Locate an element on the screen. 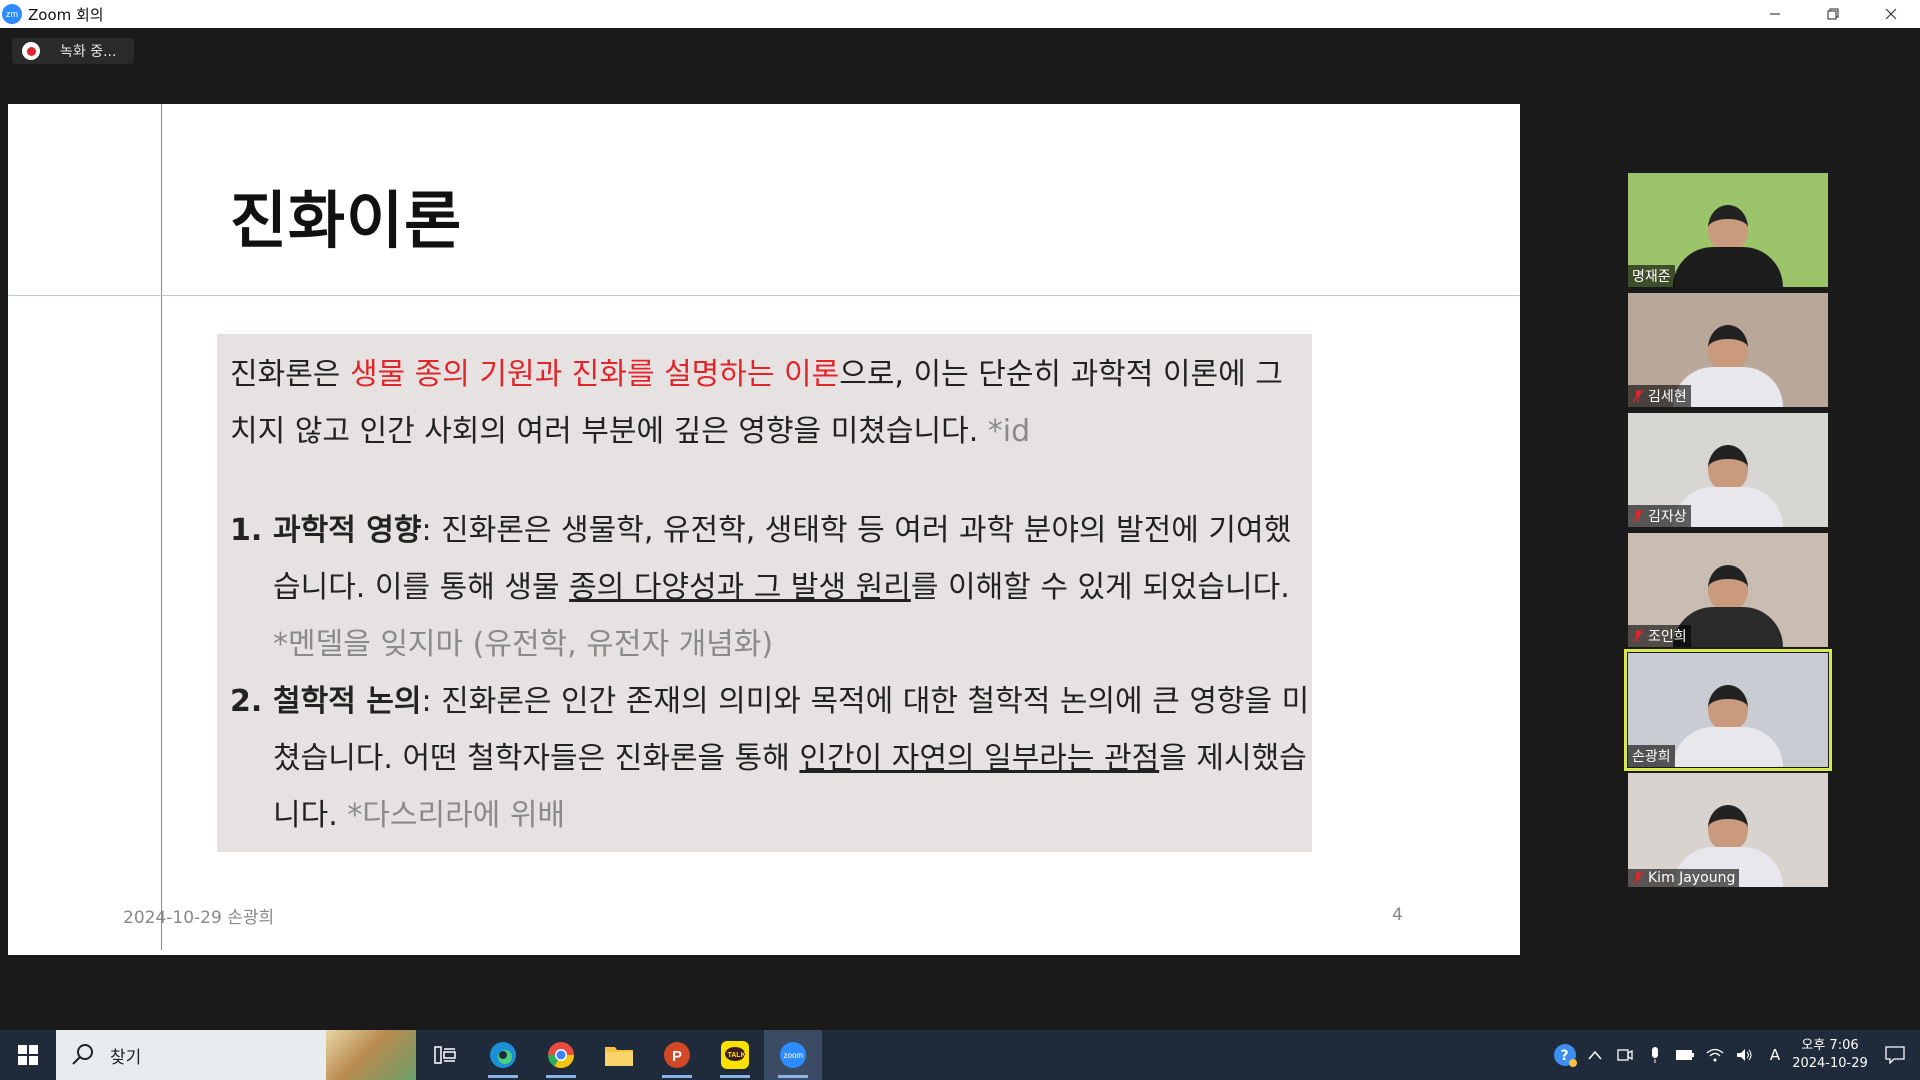 The width and height of the screenshot is (1920, 1080). taskbar-clock: 오후 7:06 2024-10-29 is located at coordinates (1830, 1055).